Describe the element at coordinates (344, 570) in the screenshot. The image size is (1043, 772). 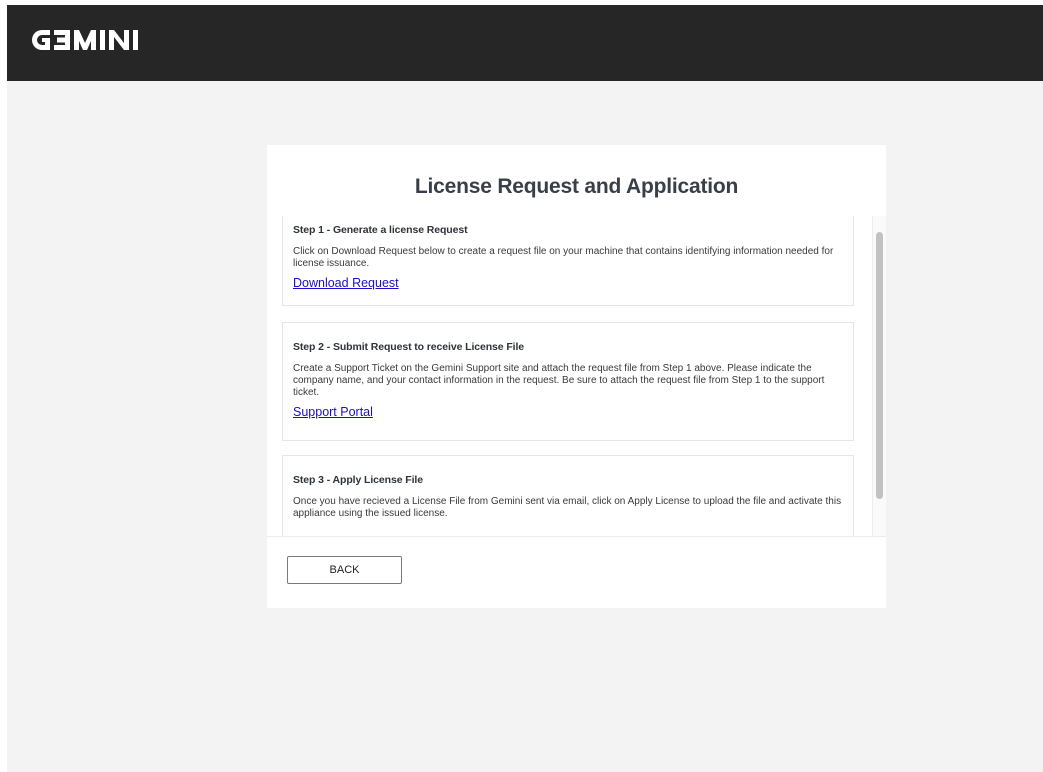
I see `back-button: BACK` at that location.